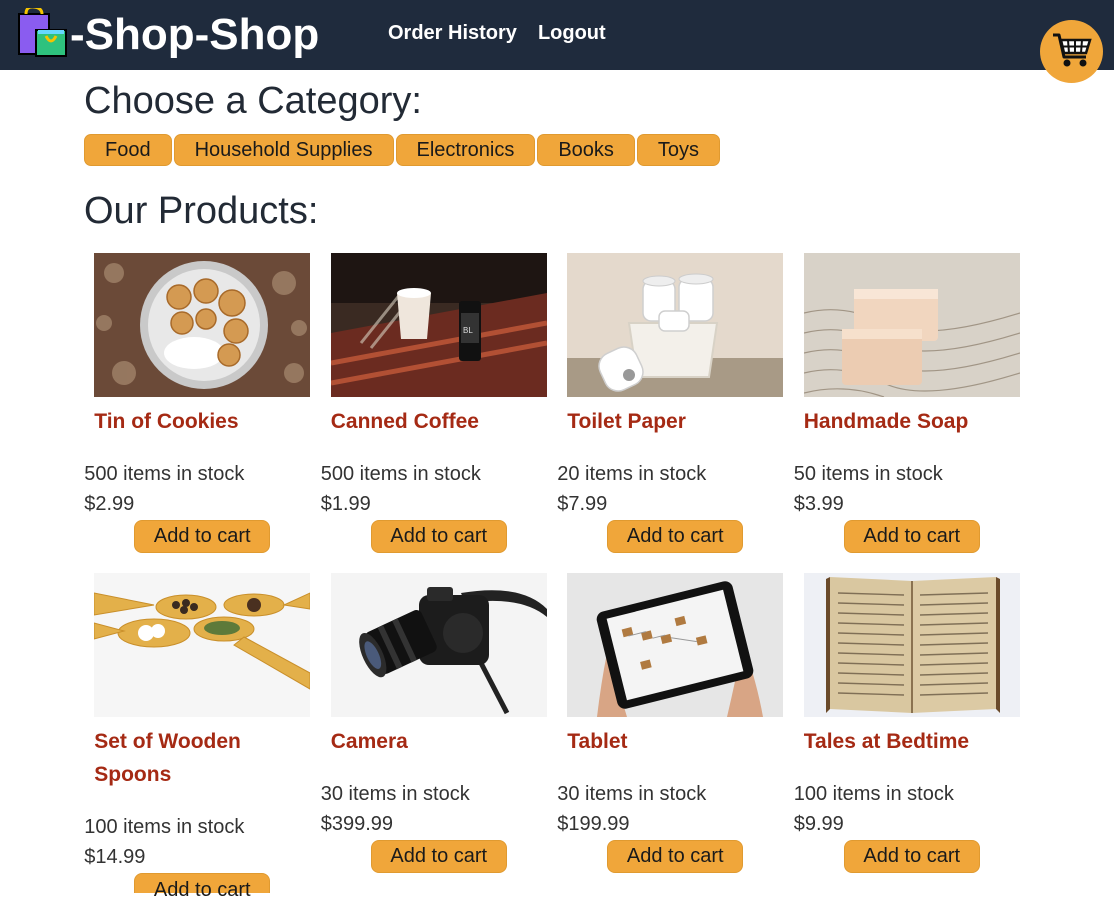 Image resolution: width=1114 pixels, height=905 pixels. What do you see at coordinates (582, 504) in the screenshot?
I see `product-price: $7.99` at bounding box center [582, 504].